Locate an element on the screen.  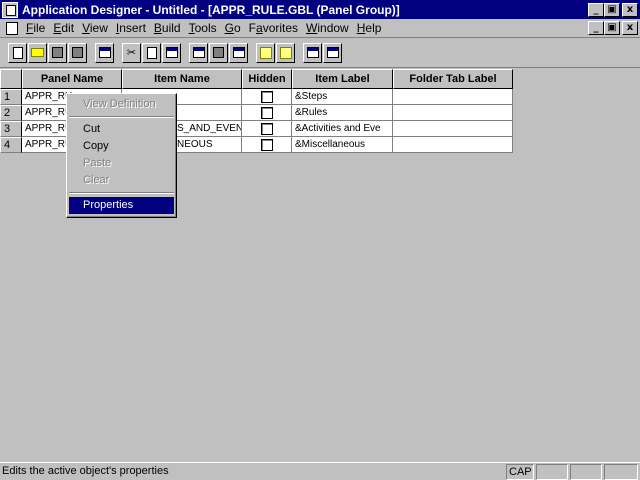
scroll-lock-indicator is located at coordinates (586, 472).